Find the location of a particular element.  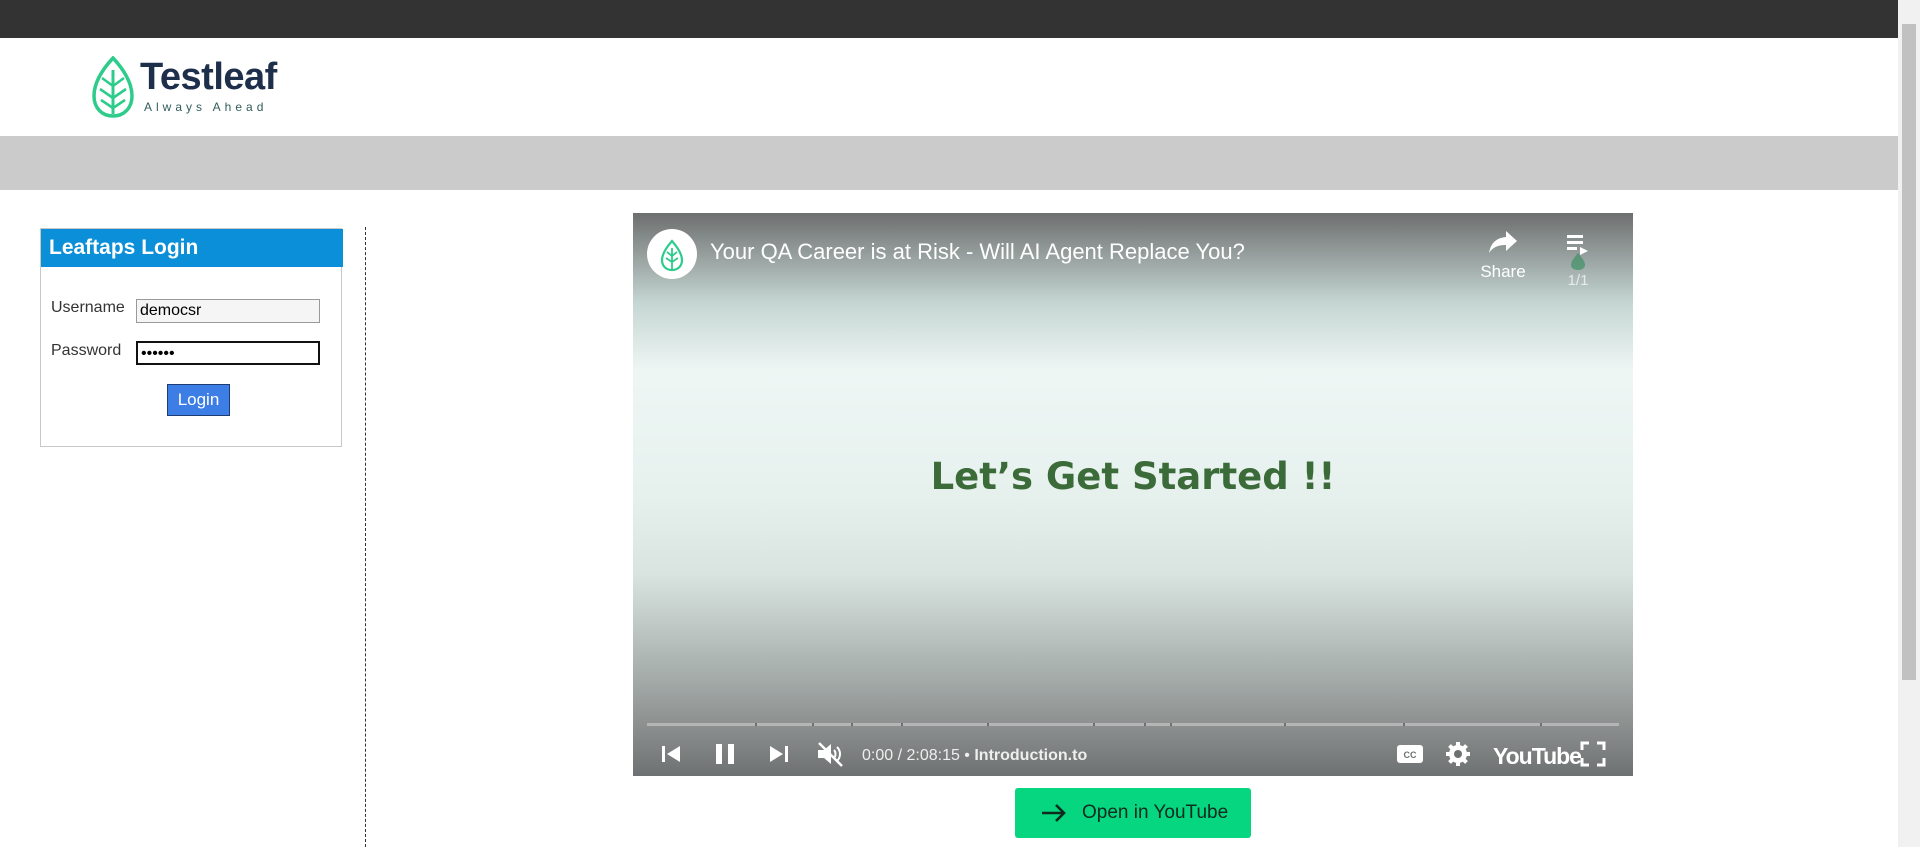

brand-name: Testleaf is located at coordinates (208, 77).